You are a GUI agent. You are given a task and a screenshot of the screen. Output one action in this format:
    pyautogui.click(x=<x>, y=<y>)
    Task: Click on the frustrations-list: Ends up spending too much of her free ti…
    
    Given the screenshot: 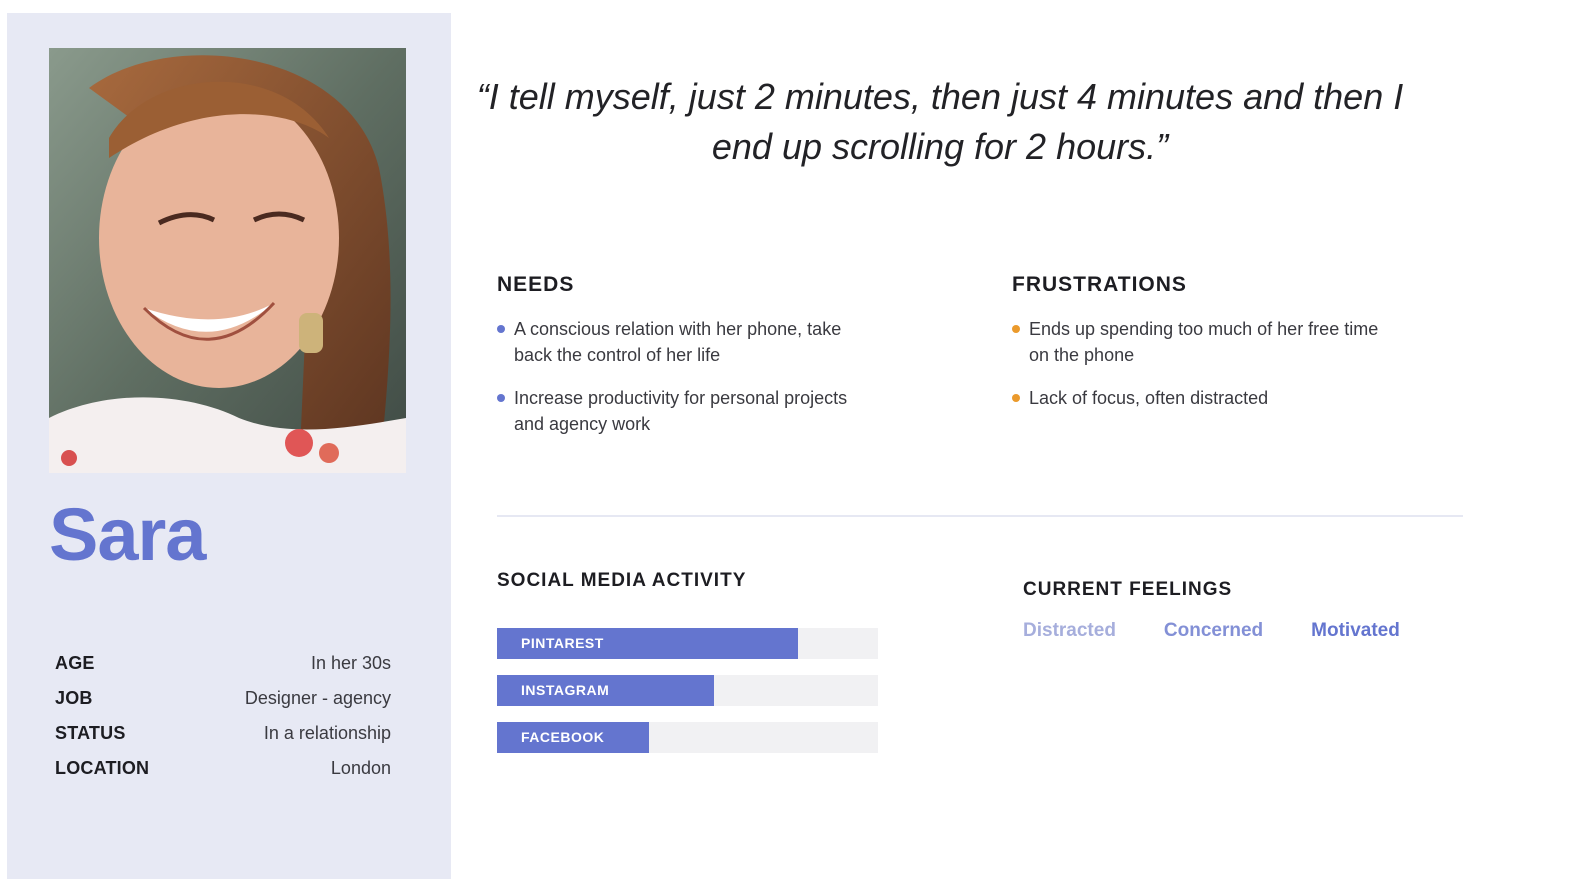 What is the action you would take?
    pyautogui.click(x=1197, y=372)
    